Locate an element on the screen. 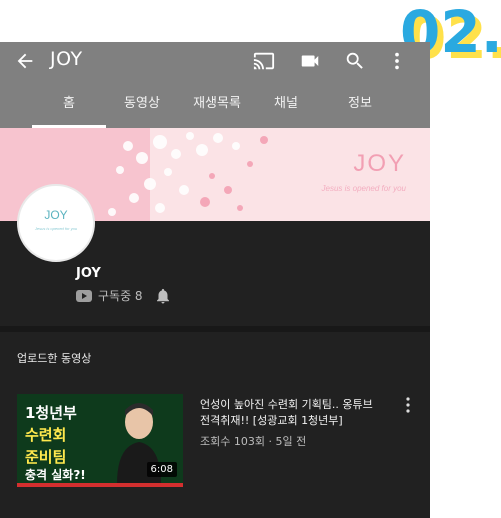  tab-about: 정보 is located at coordinates (360, 104).